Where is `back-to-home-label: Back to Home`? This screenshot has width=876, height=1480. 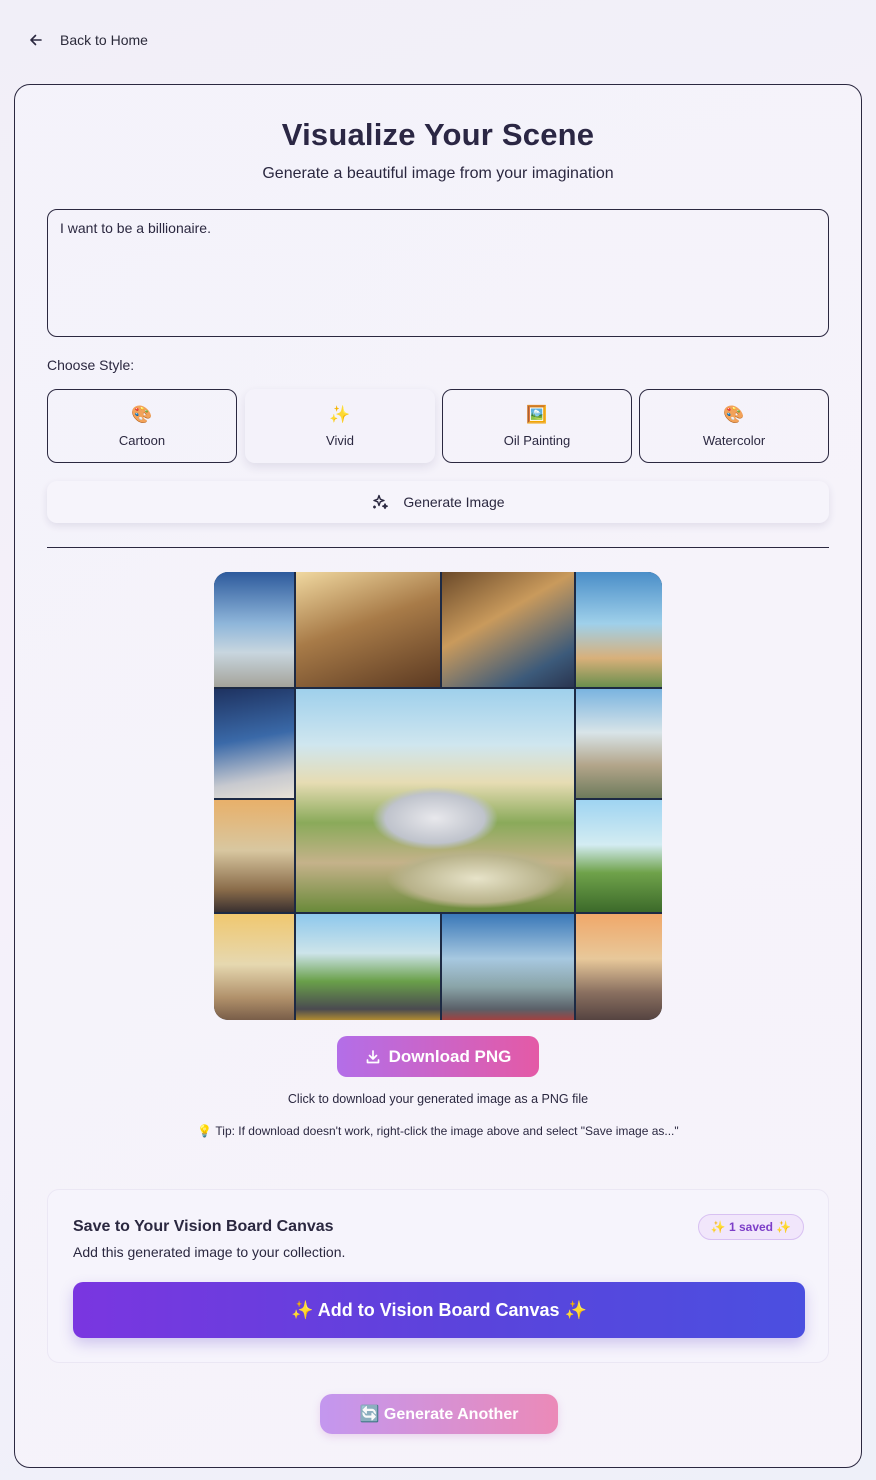 back-to-home-label: Back to Home is located at coordinates (104, 40).